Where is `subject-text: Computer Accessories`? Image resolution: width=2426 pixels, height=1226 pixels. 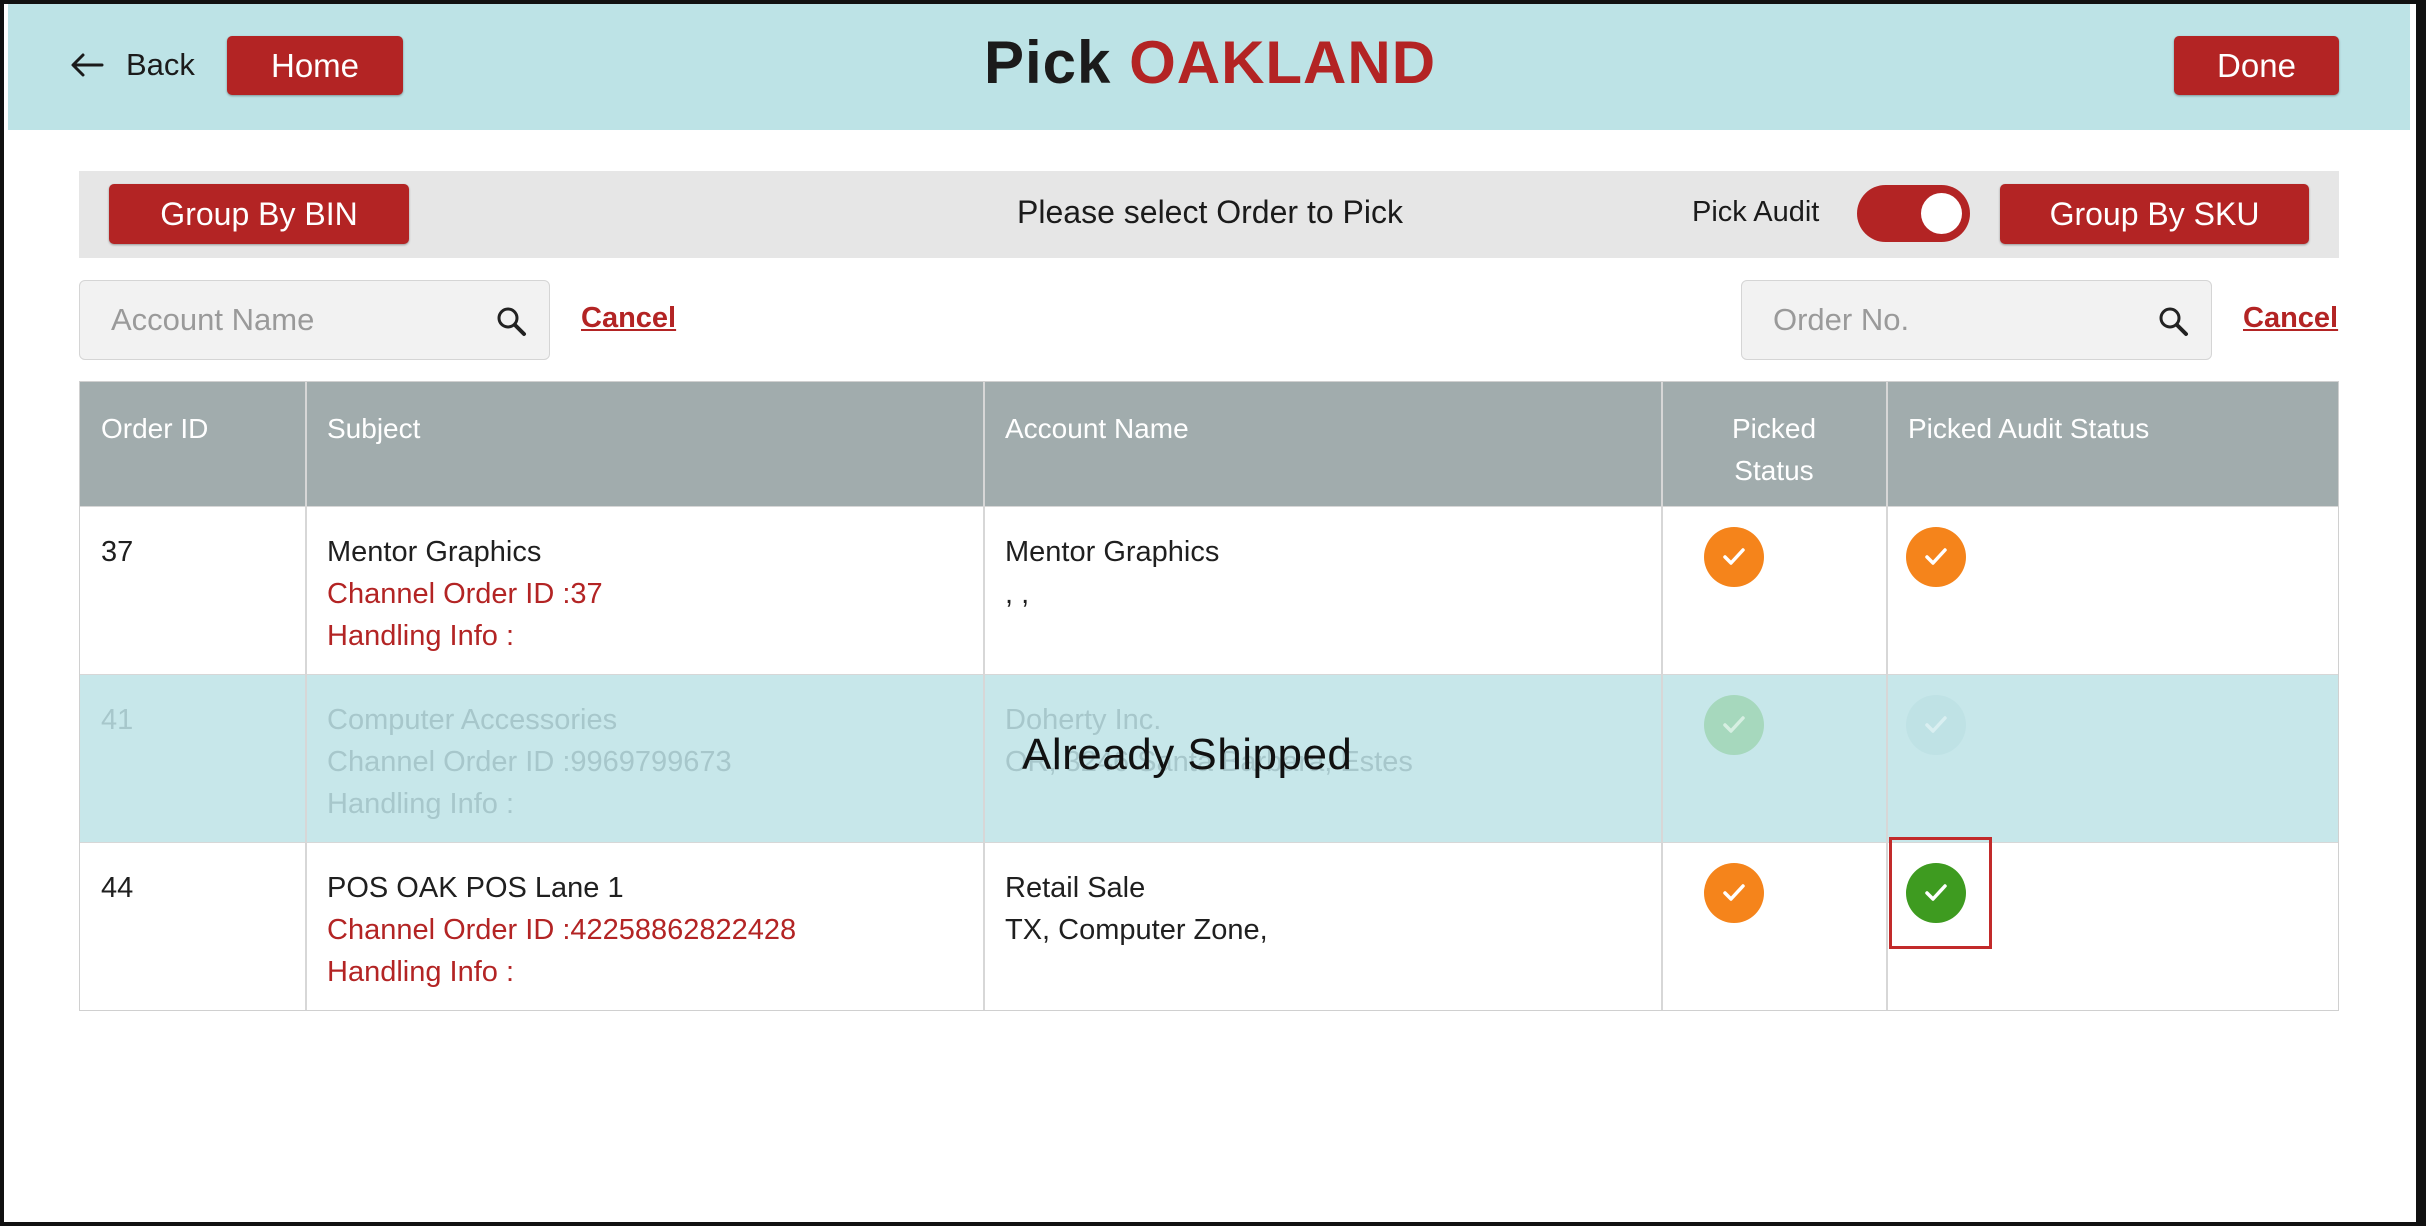 subject-text: Computer Accessories is located at coordinates (472, 720).